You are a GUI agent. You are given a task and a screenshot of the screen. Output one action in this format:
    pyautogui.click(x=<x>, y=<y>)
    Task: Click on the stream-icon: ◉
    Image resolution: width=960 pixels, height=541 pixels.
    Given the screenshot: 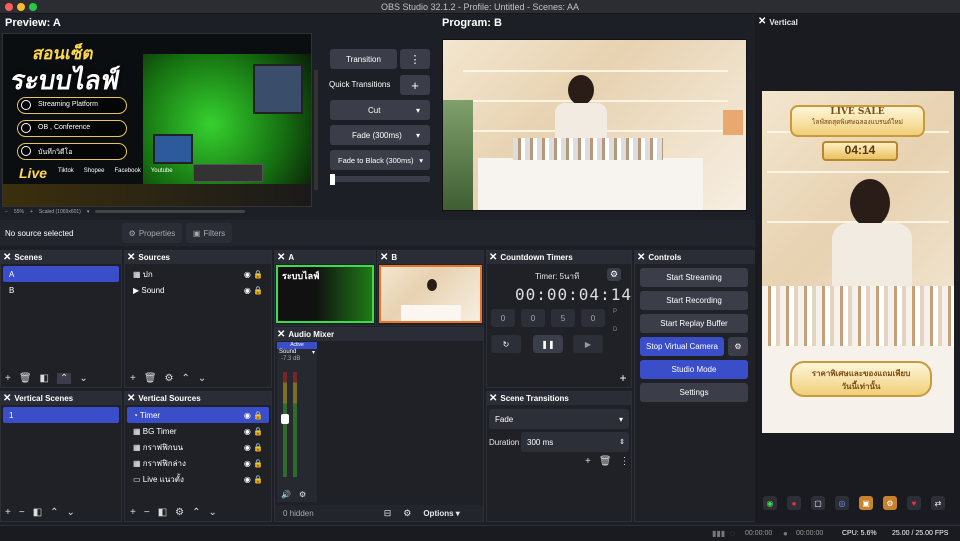 What is the action you would take?
    pyautogui.click(x=770, y=503)
    